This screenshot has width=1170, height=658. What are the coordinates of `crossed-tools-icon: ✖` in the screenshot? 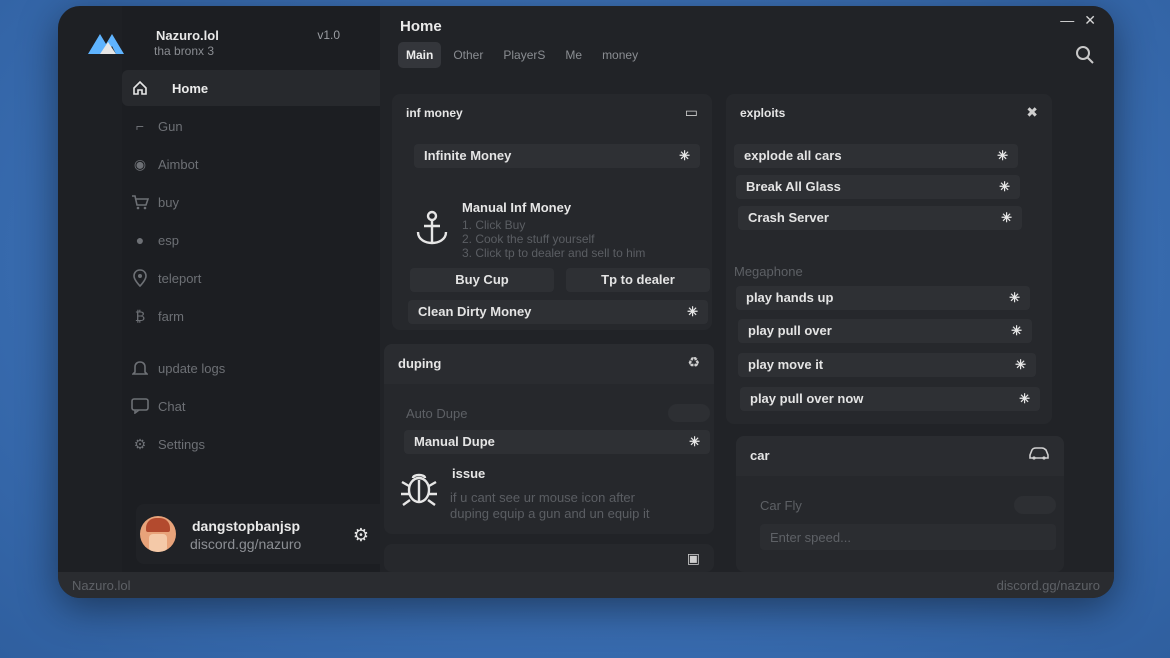 It's located at (1032, 112).